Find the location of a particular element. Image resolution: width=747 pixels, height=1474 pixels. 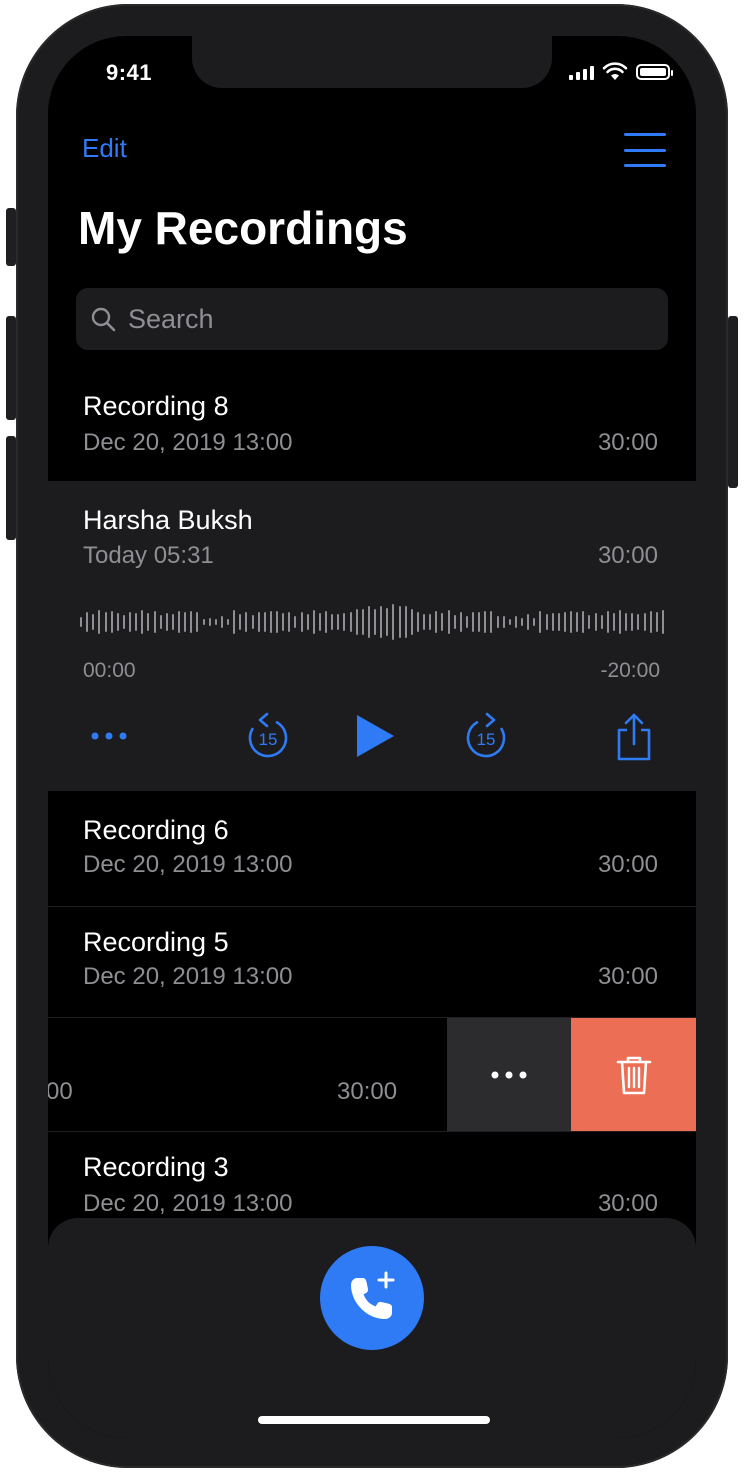

trash-icon is located at coordinates (633, 1075).